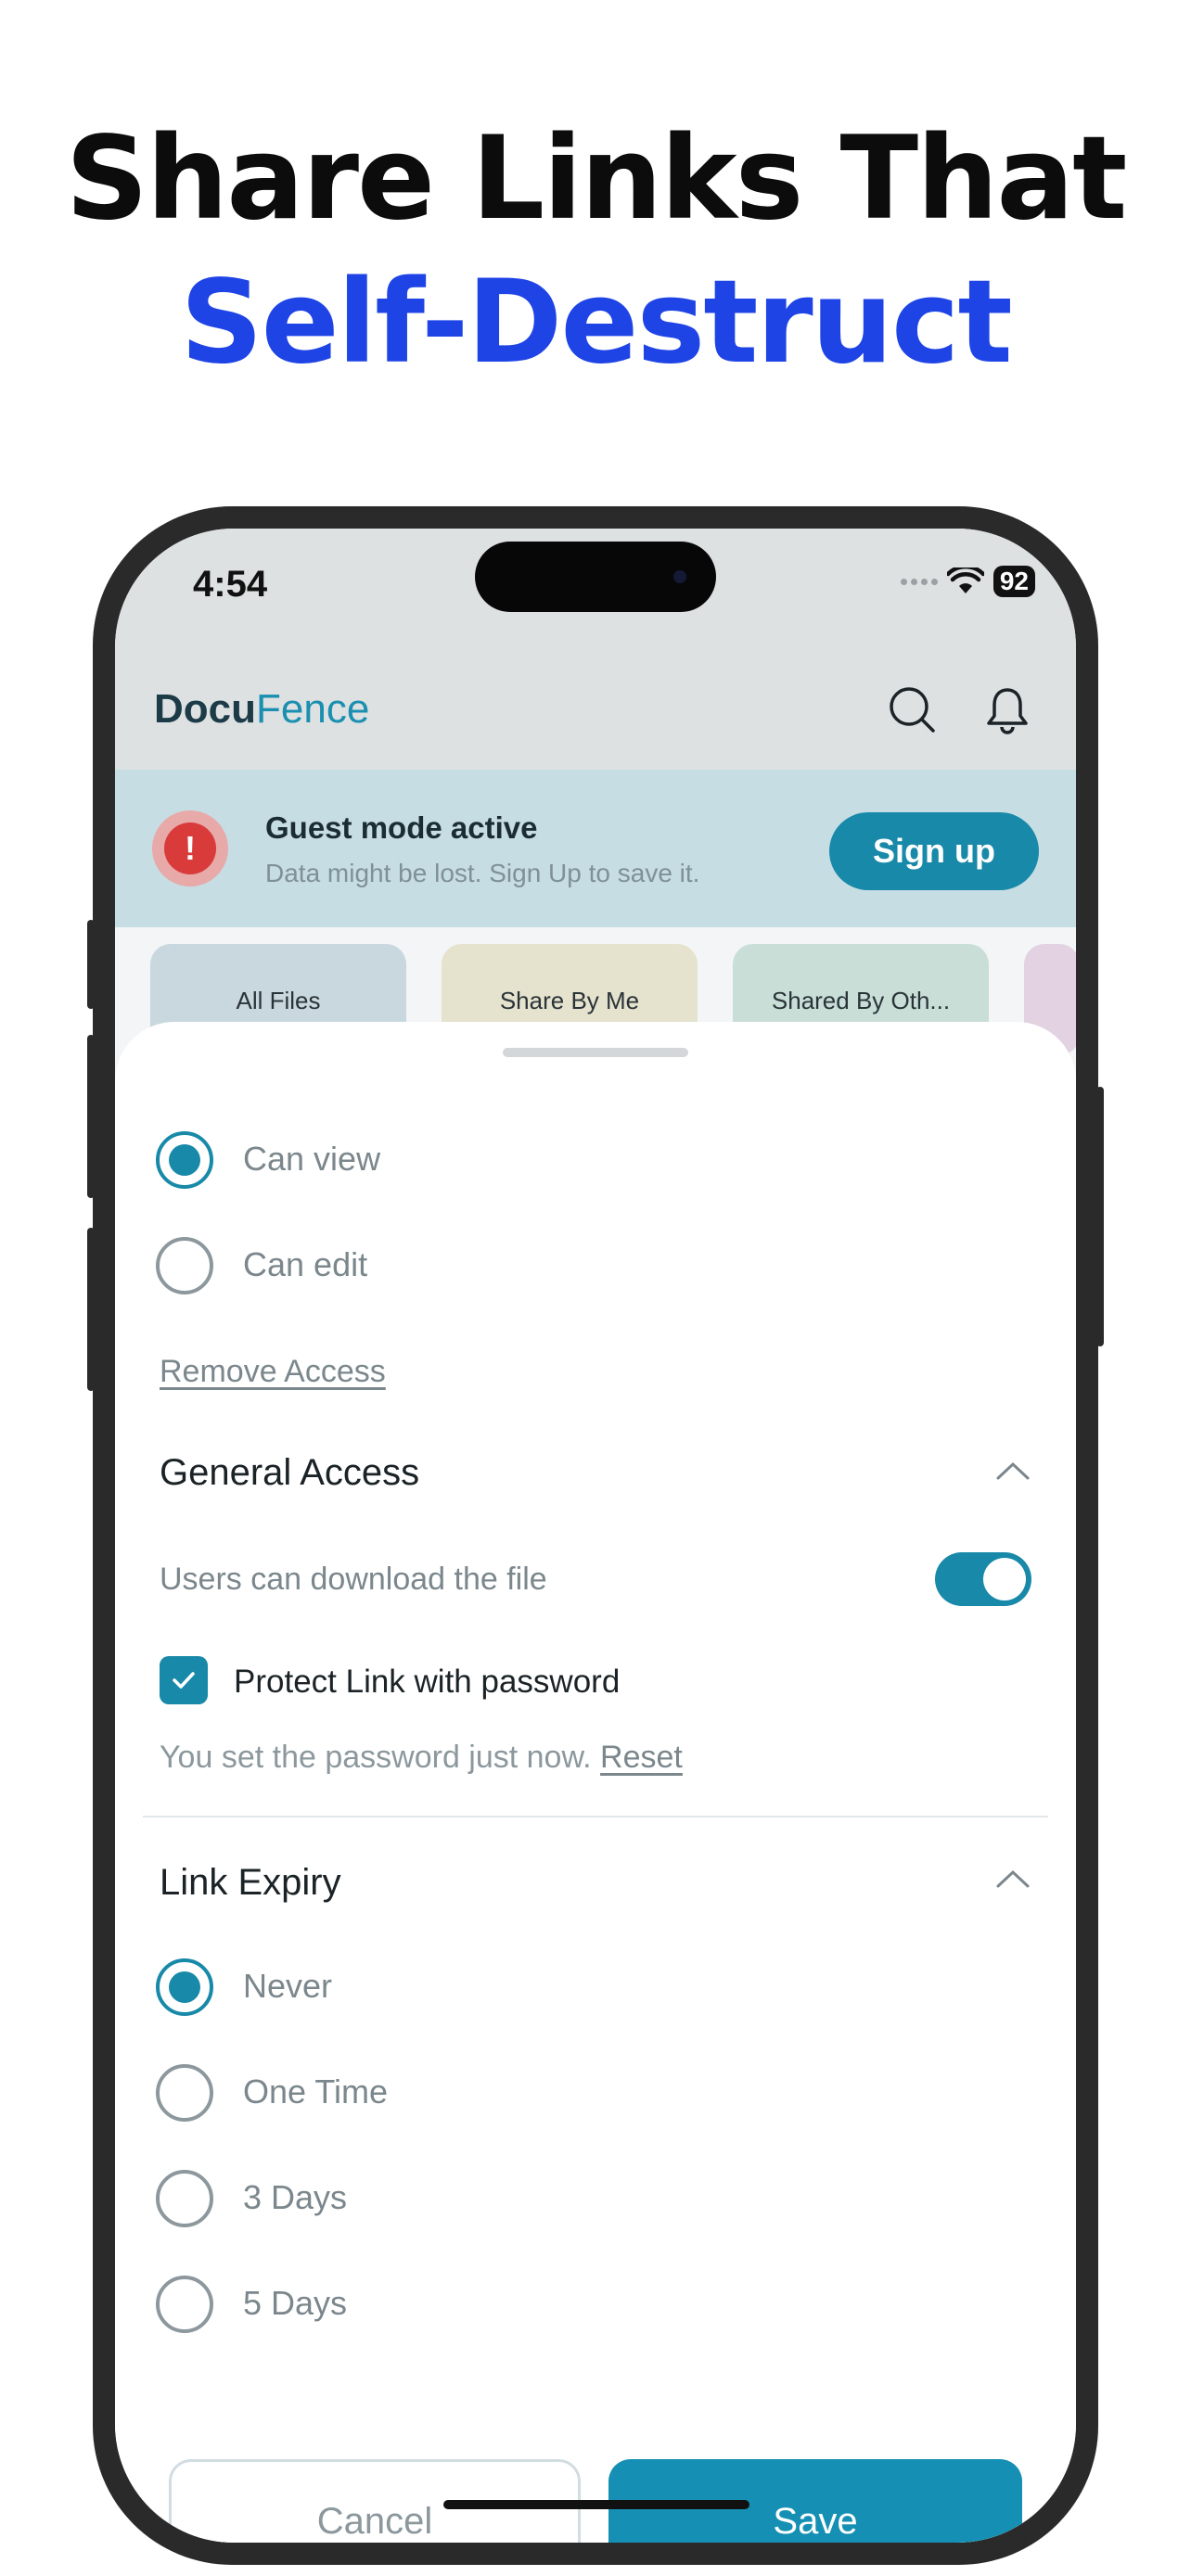 The image size is (1191, 2576). What do you see at coordinates (184, 2093) in the screenshot?
I see `expiry-one-time-radio` at bounding box center [184, 2093].